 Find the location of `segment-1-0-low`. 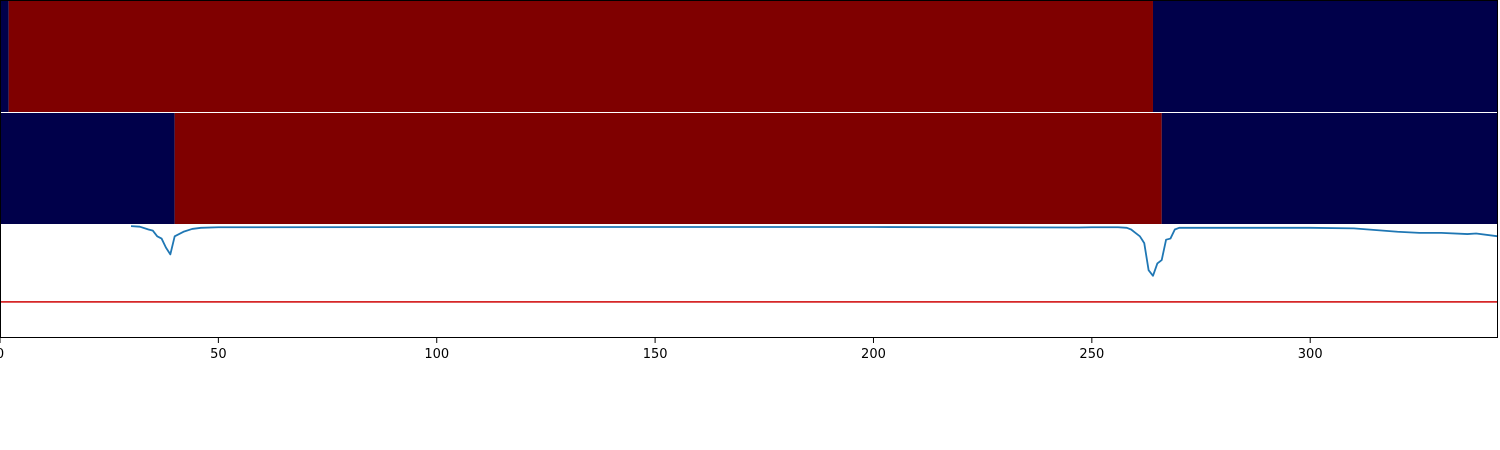

segment-1-0-low is located at coordinates (87, 168).